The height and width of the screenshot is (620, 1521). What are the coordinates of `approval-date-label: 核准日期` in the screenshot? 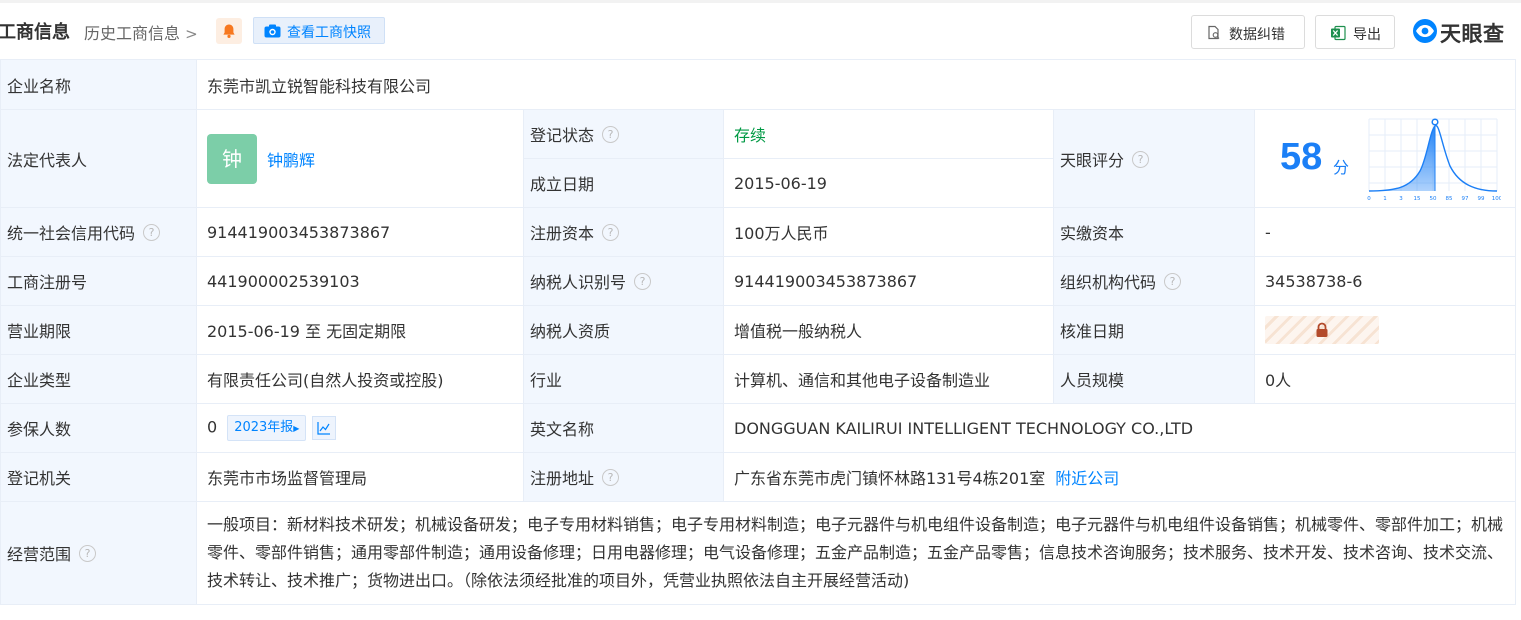 It's located at (1154, 330).